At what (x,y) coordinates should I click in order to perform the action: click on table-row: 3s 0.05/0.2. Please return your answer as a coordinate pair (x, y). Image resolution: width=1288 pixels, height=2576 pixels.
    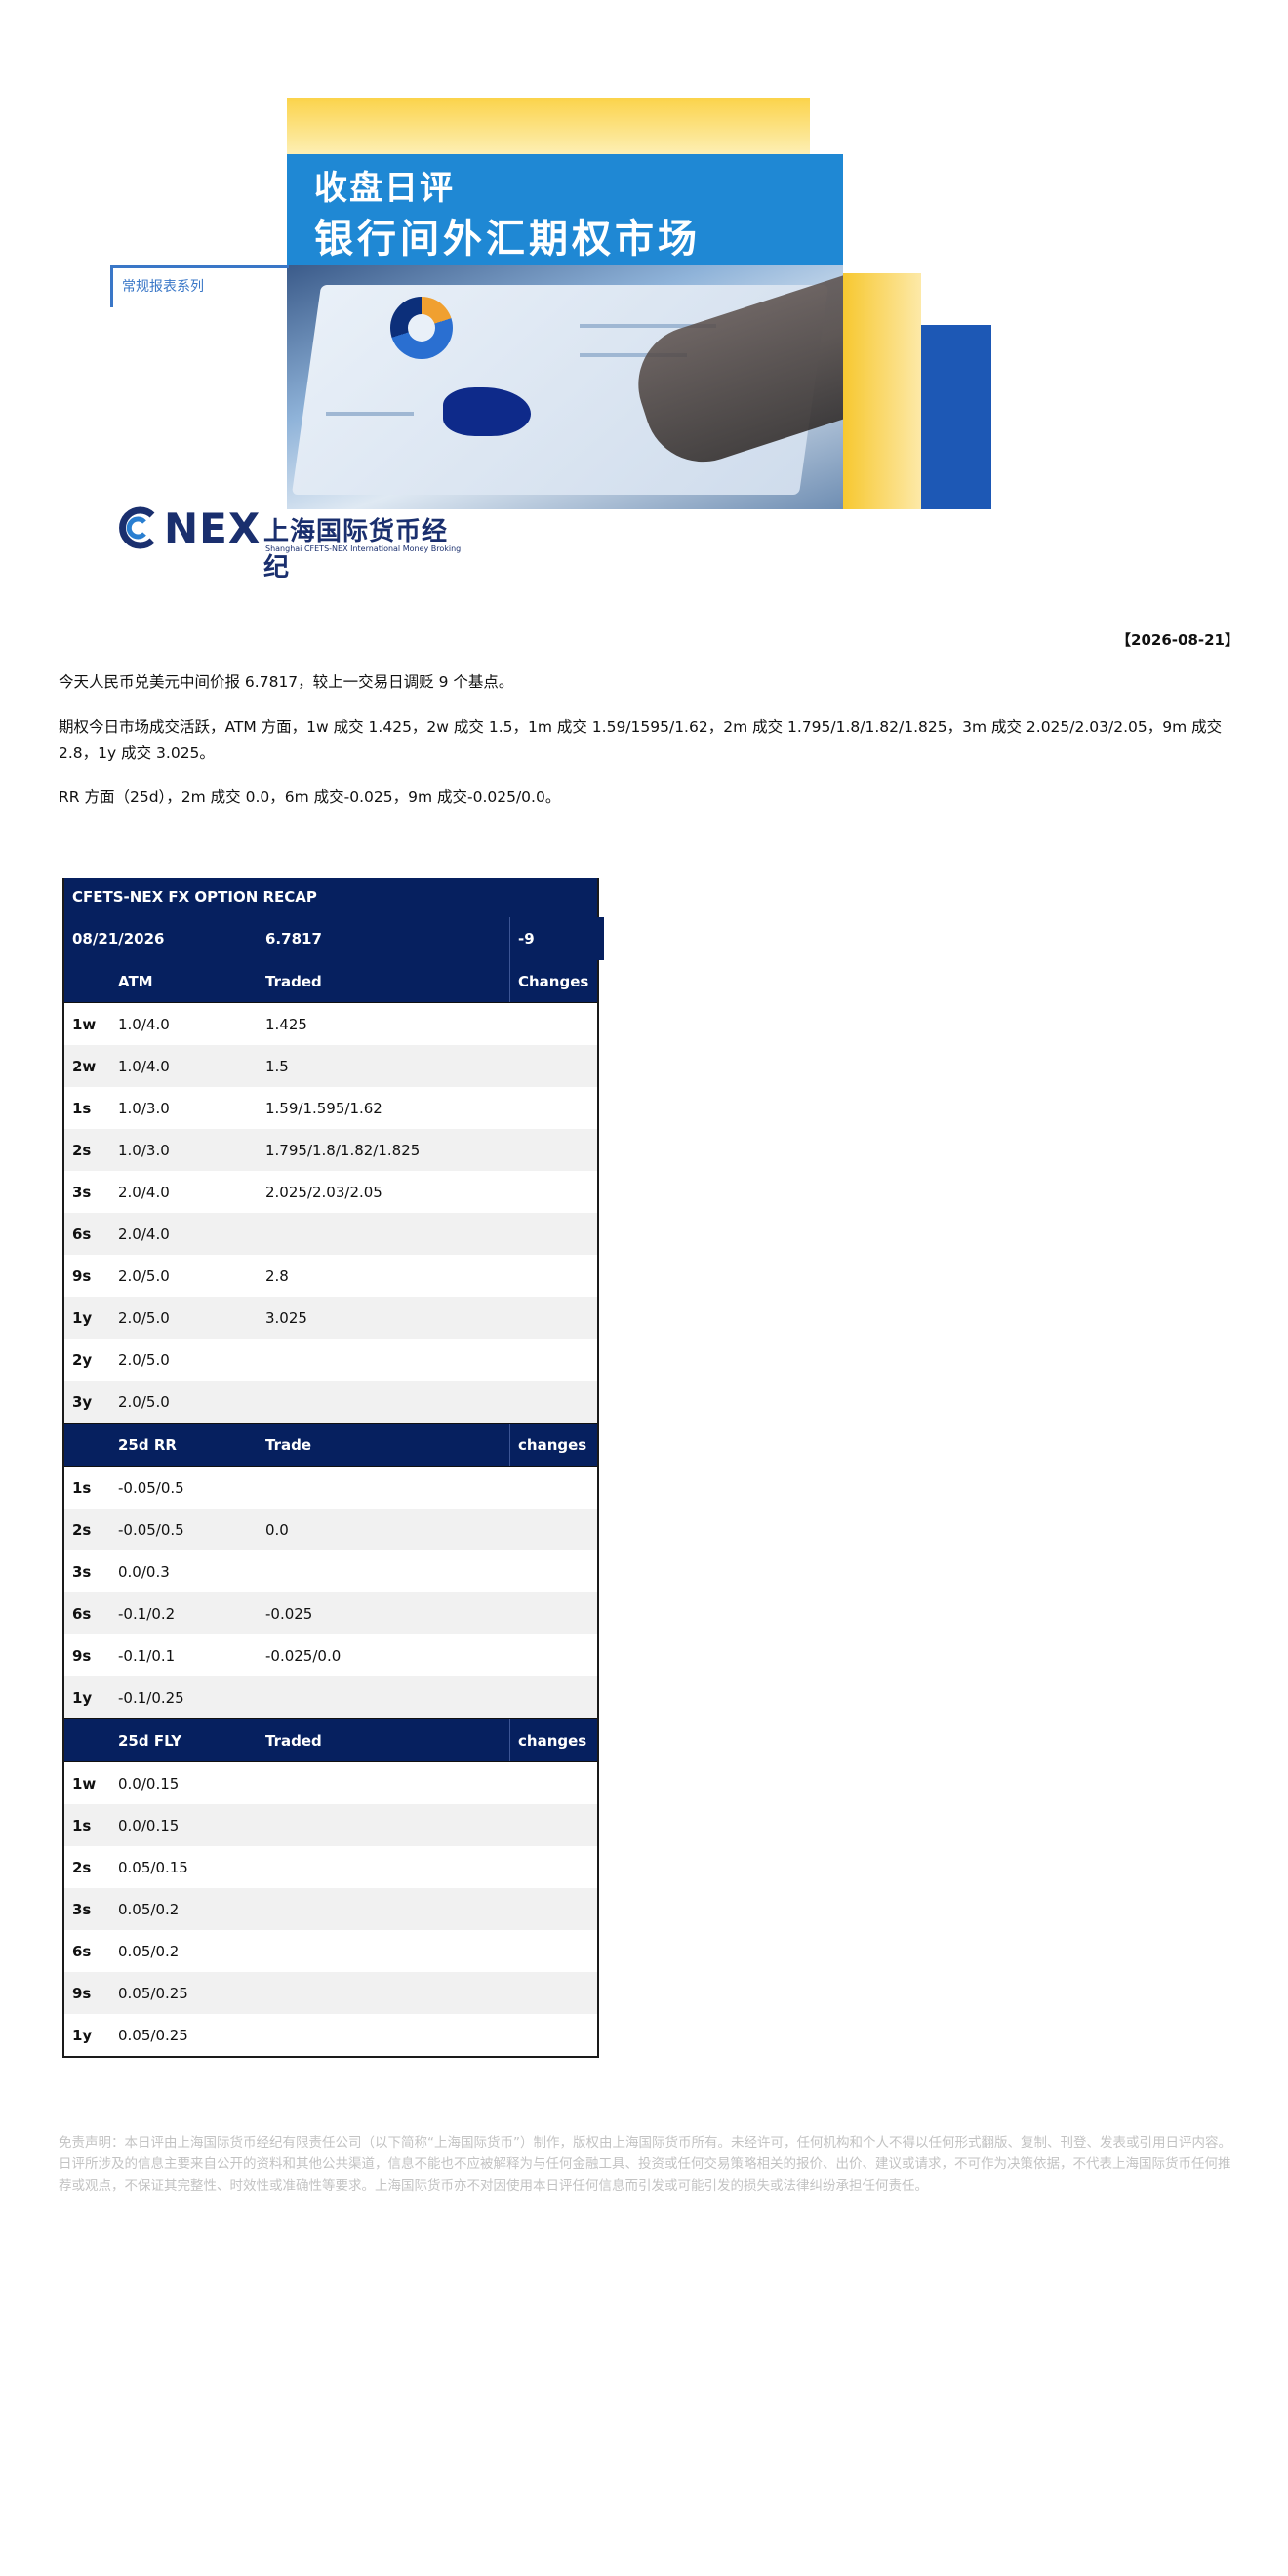
    Looking at the image, I should click on (330, 1909).